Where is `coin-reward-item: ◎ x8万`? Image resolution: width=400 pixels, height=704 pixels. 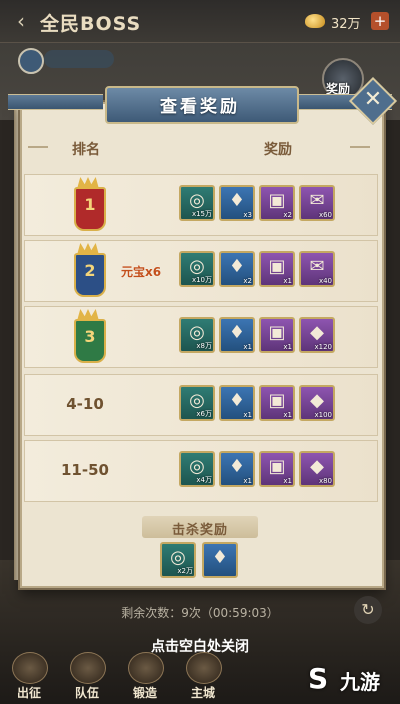
coin-reward-item: ◎ x8万 is located at coordinates (197, 335).